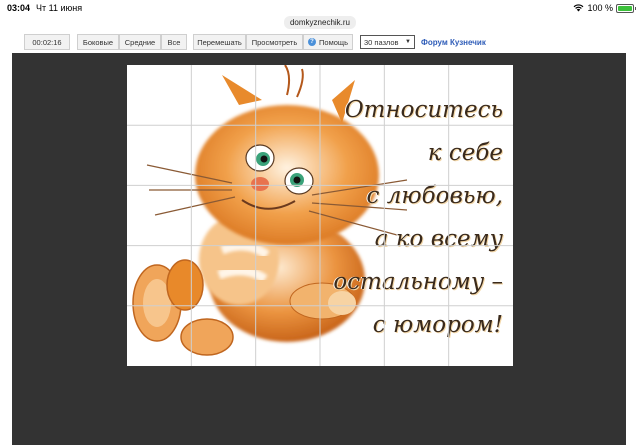  Describe the element at coordinates (453, 42) in the screenshot. I see `forum-link: Форум Кузнечик` at that location.